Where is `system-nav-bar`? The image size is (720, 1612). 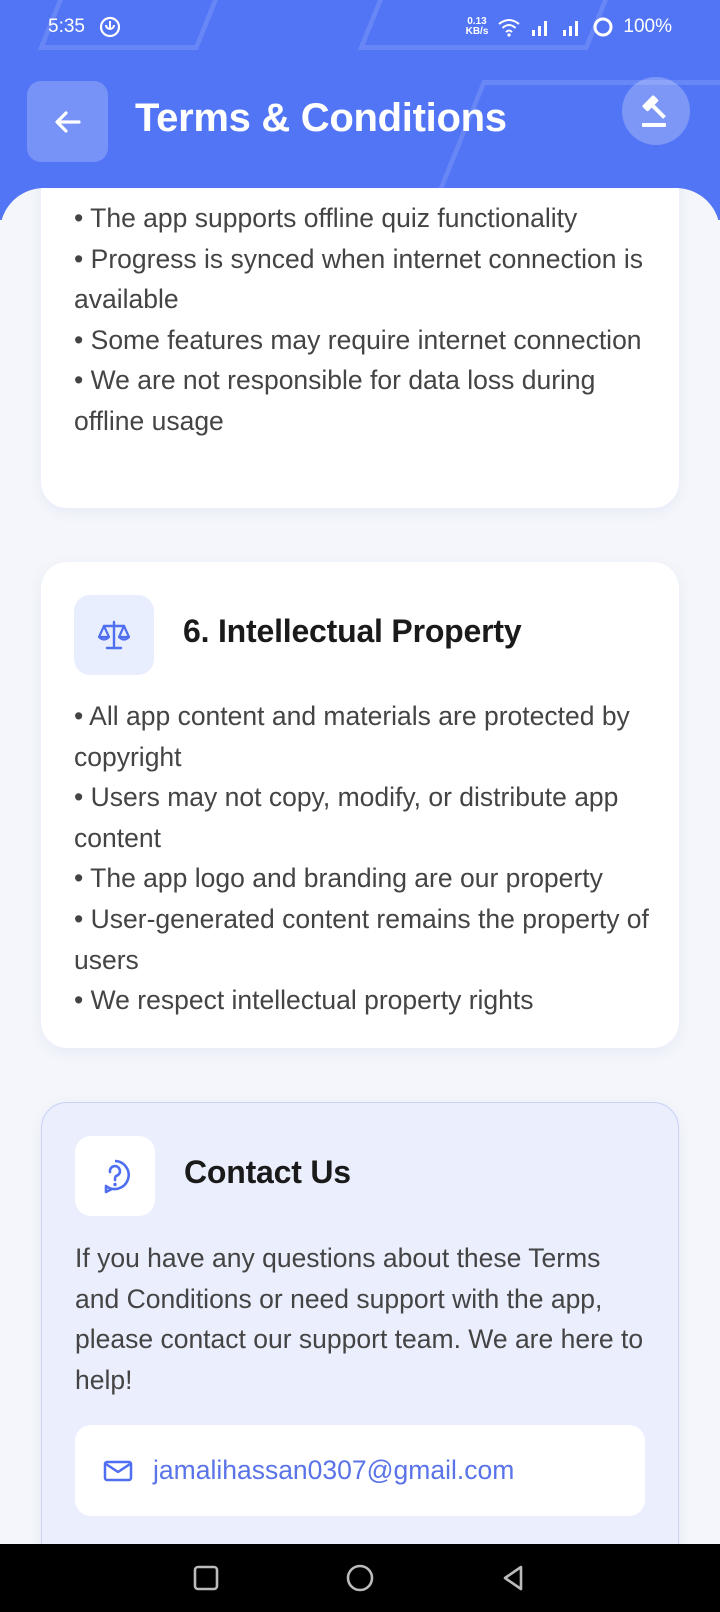
system-nav-bar is located at coordinates (360, 1578).